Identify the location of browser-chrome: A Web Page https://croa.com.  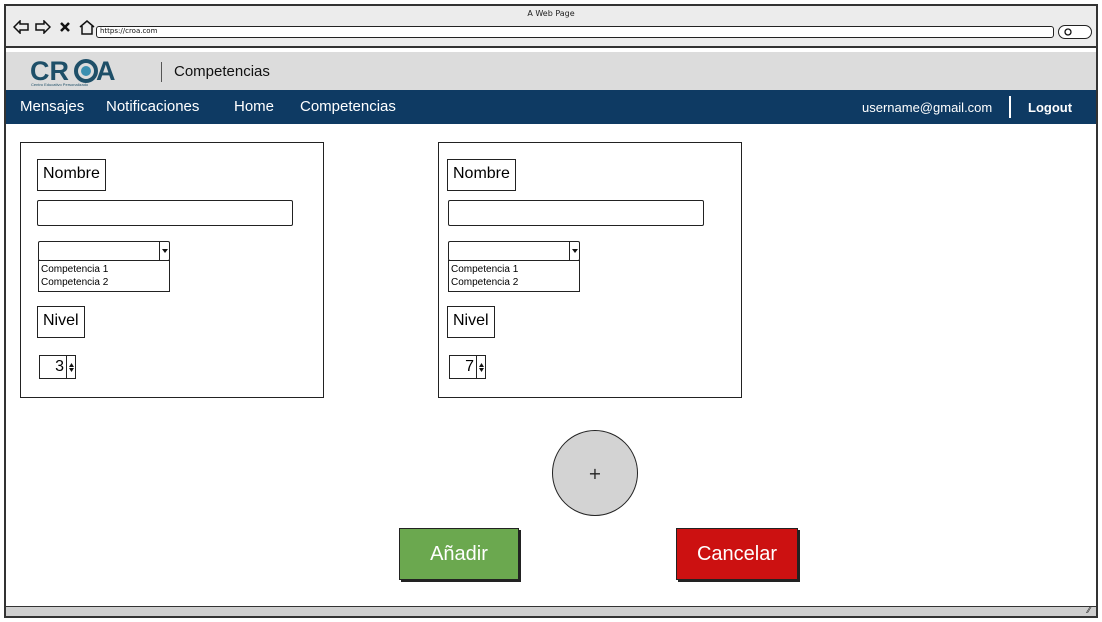
(551, 27).